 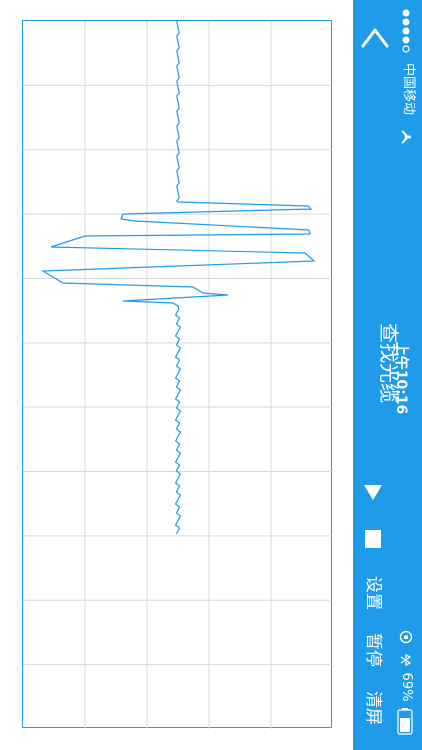 What do you see at coordinates (373, 539) in the screenshot?
I see `stop-square-icon` at bounding box center [373, 539].